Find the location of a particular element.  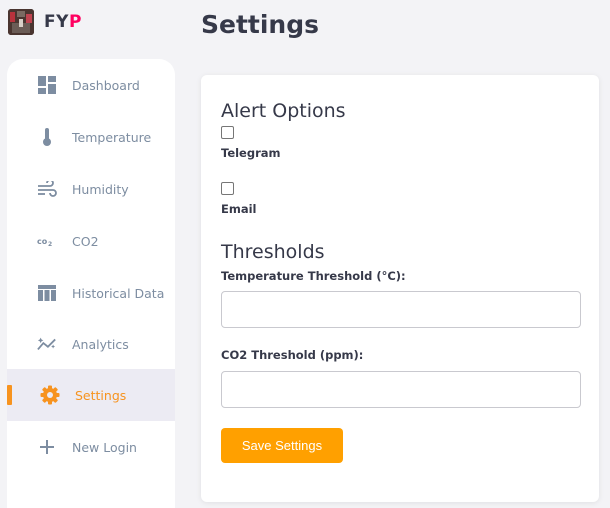

sidebar-item-historical-data: Historical Data is located at coordinates (91, 293).